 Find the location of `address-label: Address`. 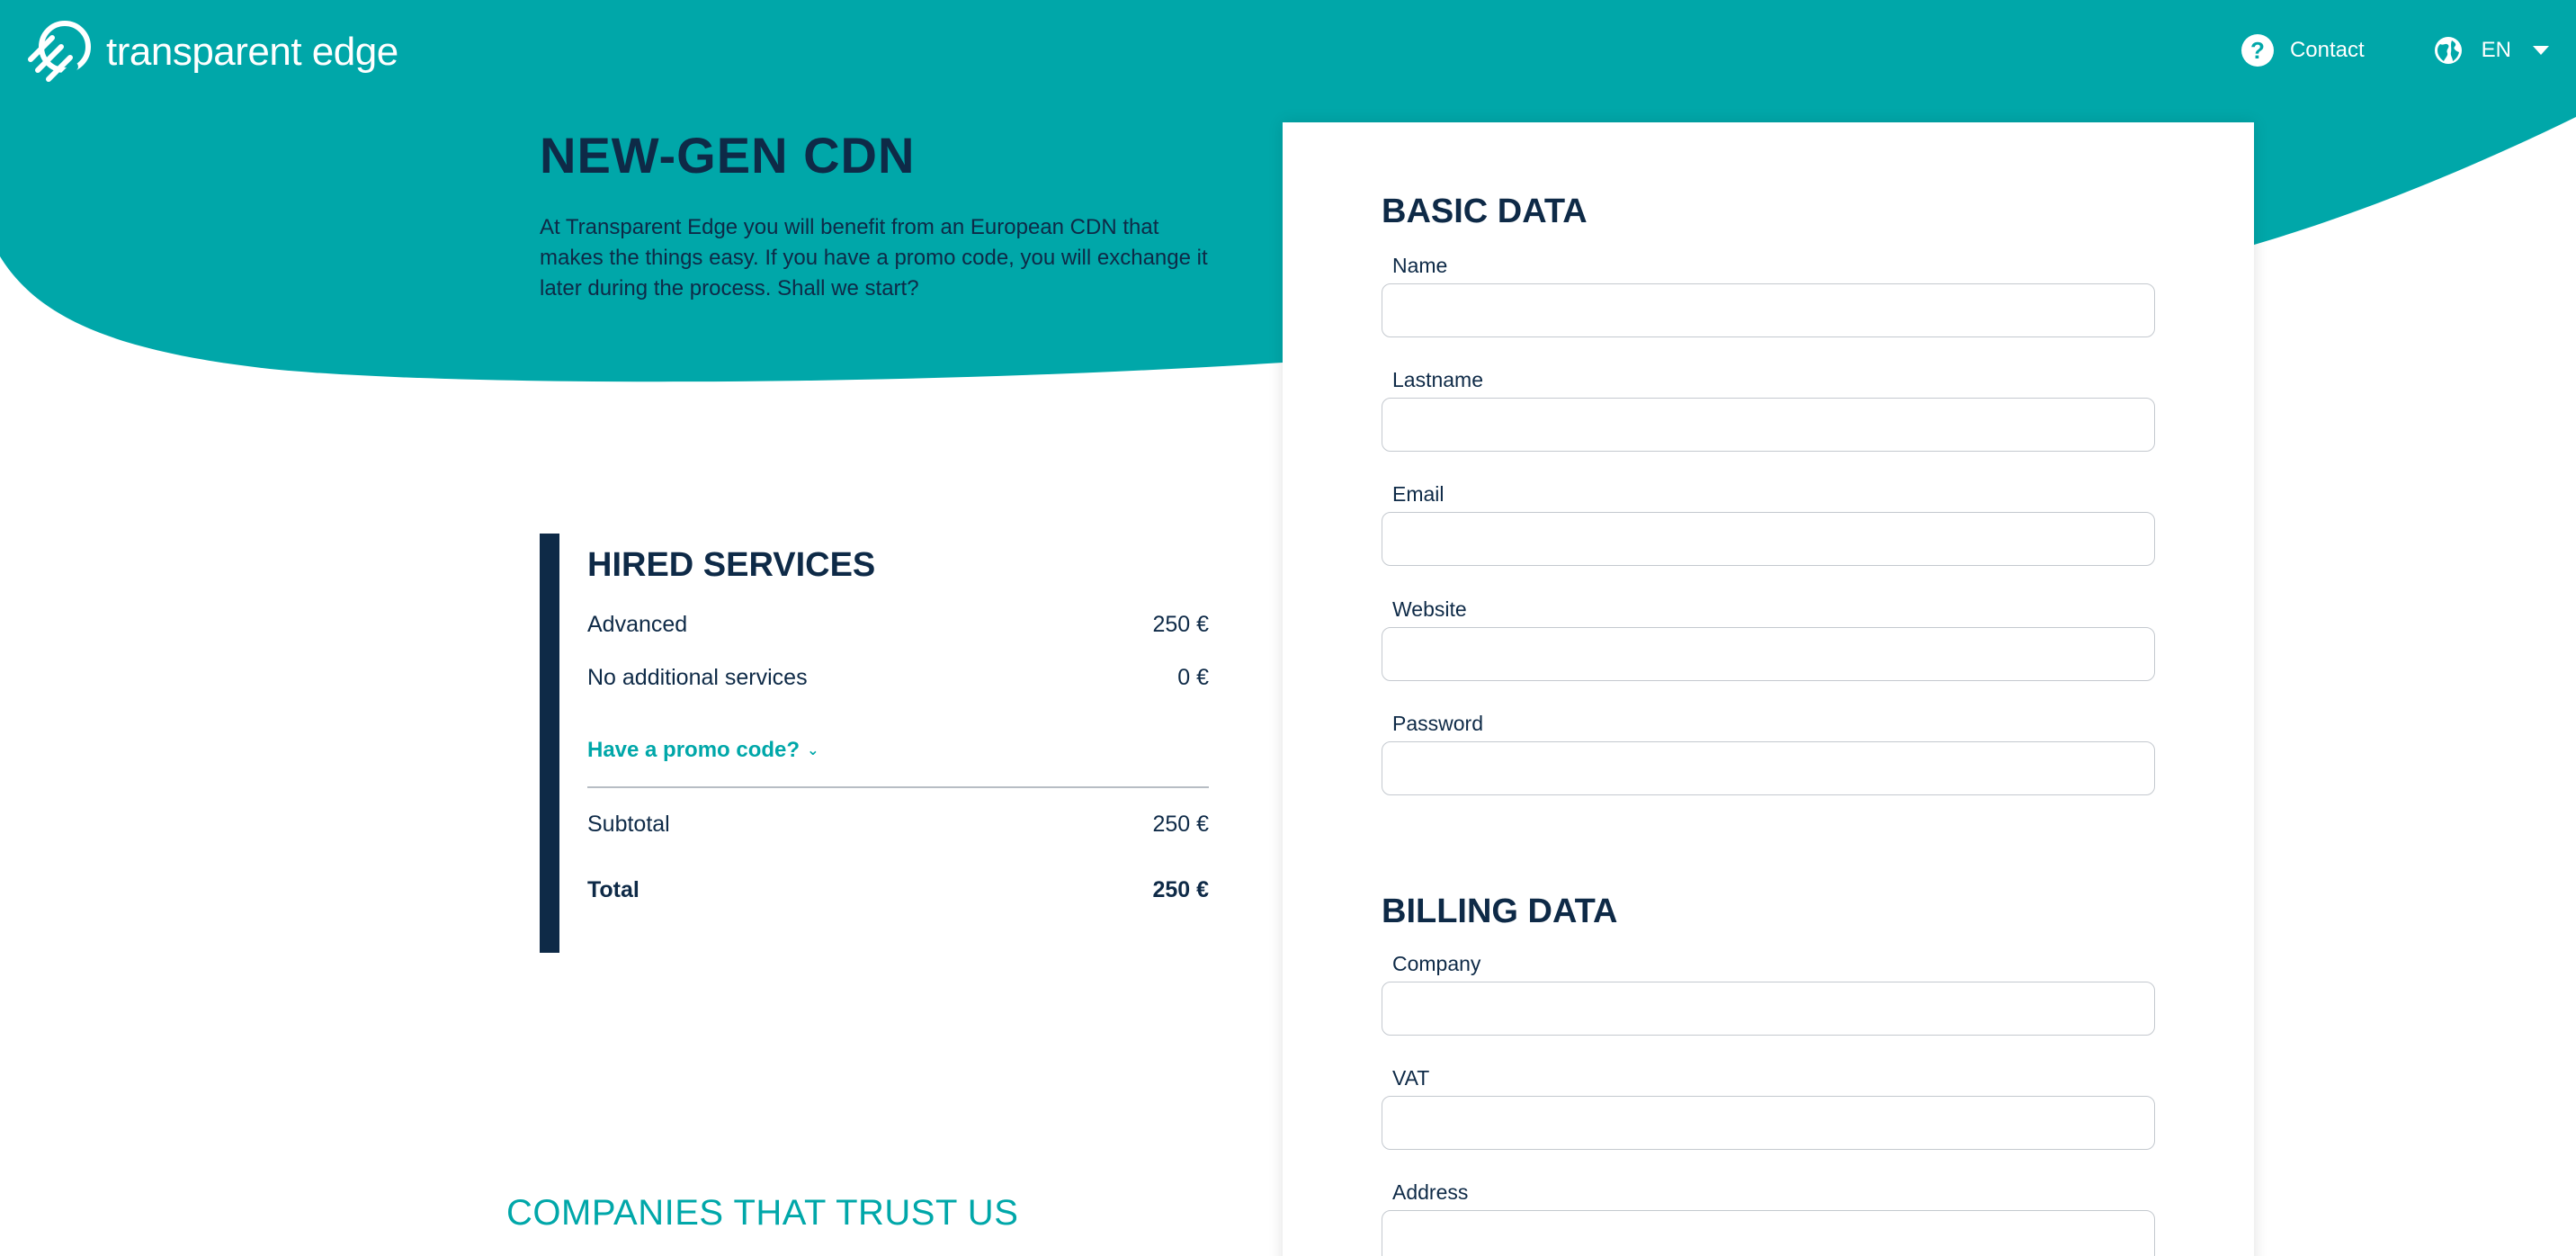

address-label: Address is located at coordinates (1430, 1192).